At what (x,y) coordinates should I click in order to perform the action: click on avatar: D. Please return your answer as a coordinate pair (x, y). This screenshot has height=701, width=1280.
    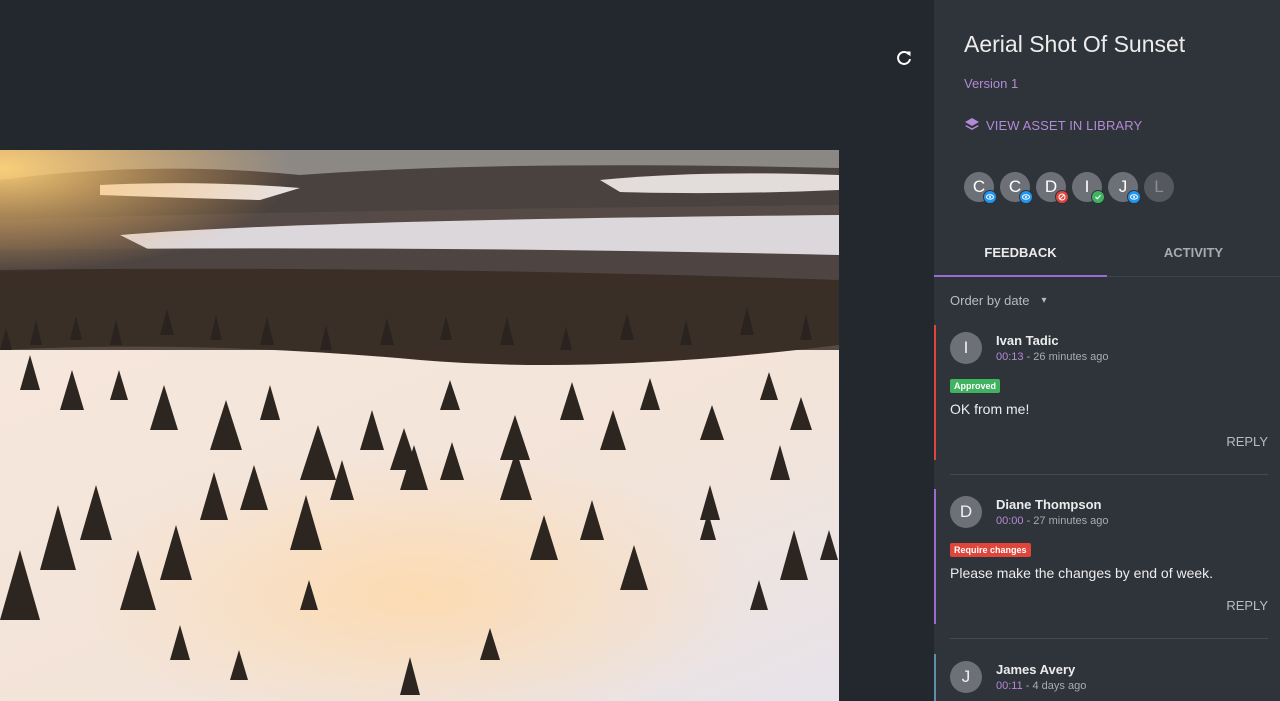
    Looking at the image, I should click on (966, 512).